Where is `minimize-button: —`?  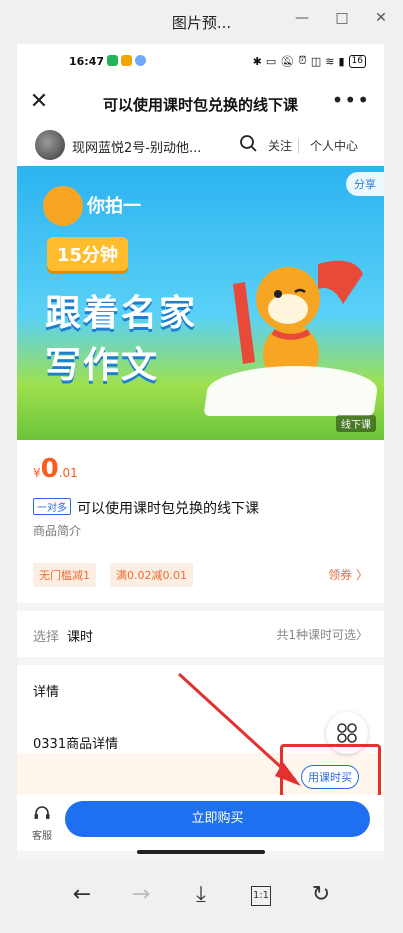 minimize-button: — is located at coordinates (302, 18).